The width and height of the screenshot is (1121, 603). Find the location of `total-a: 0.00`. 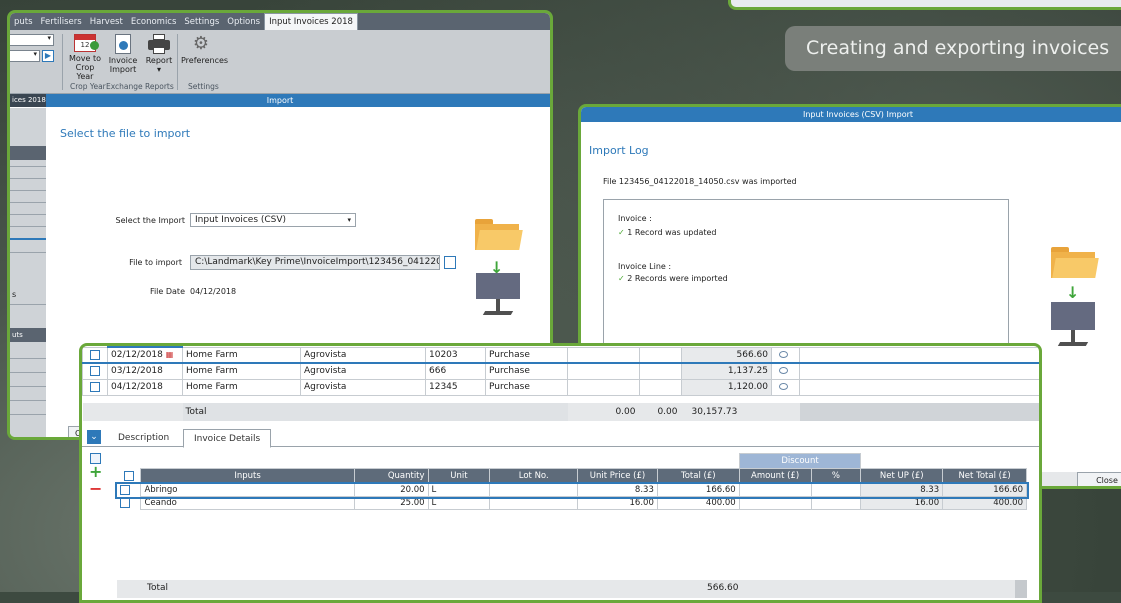

total-a: 0.00 is located at coordinates (603, 412).